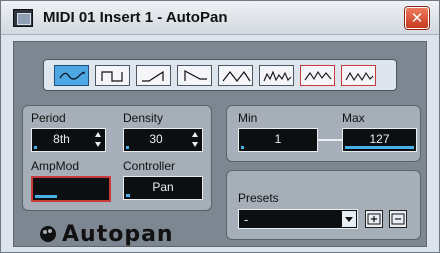 Image resolution: width=440 pixels, height=253 pixels. Describe the element at coordinates (35, 147) in the screenshot. I see `period-level-bar` at that location.